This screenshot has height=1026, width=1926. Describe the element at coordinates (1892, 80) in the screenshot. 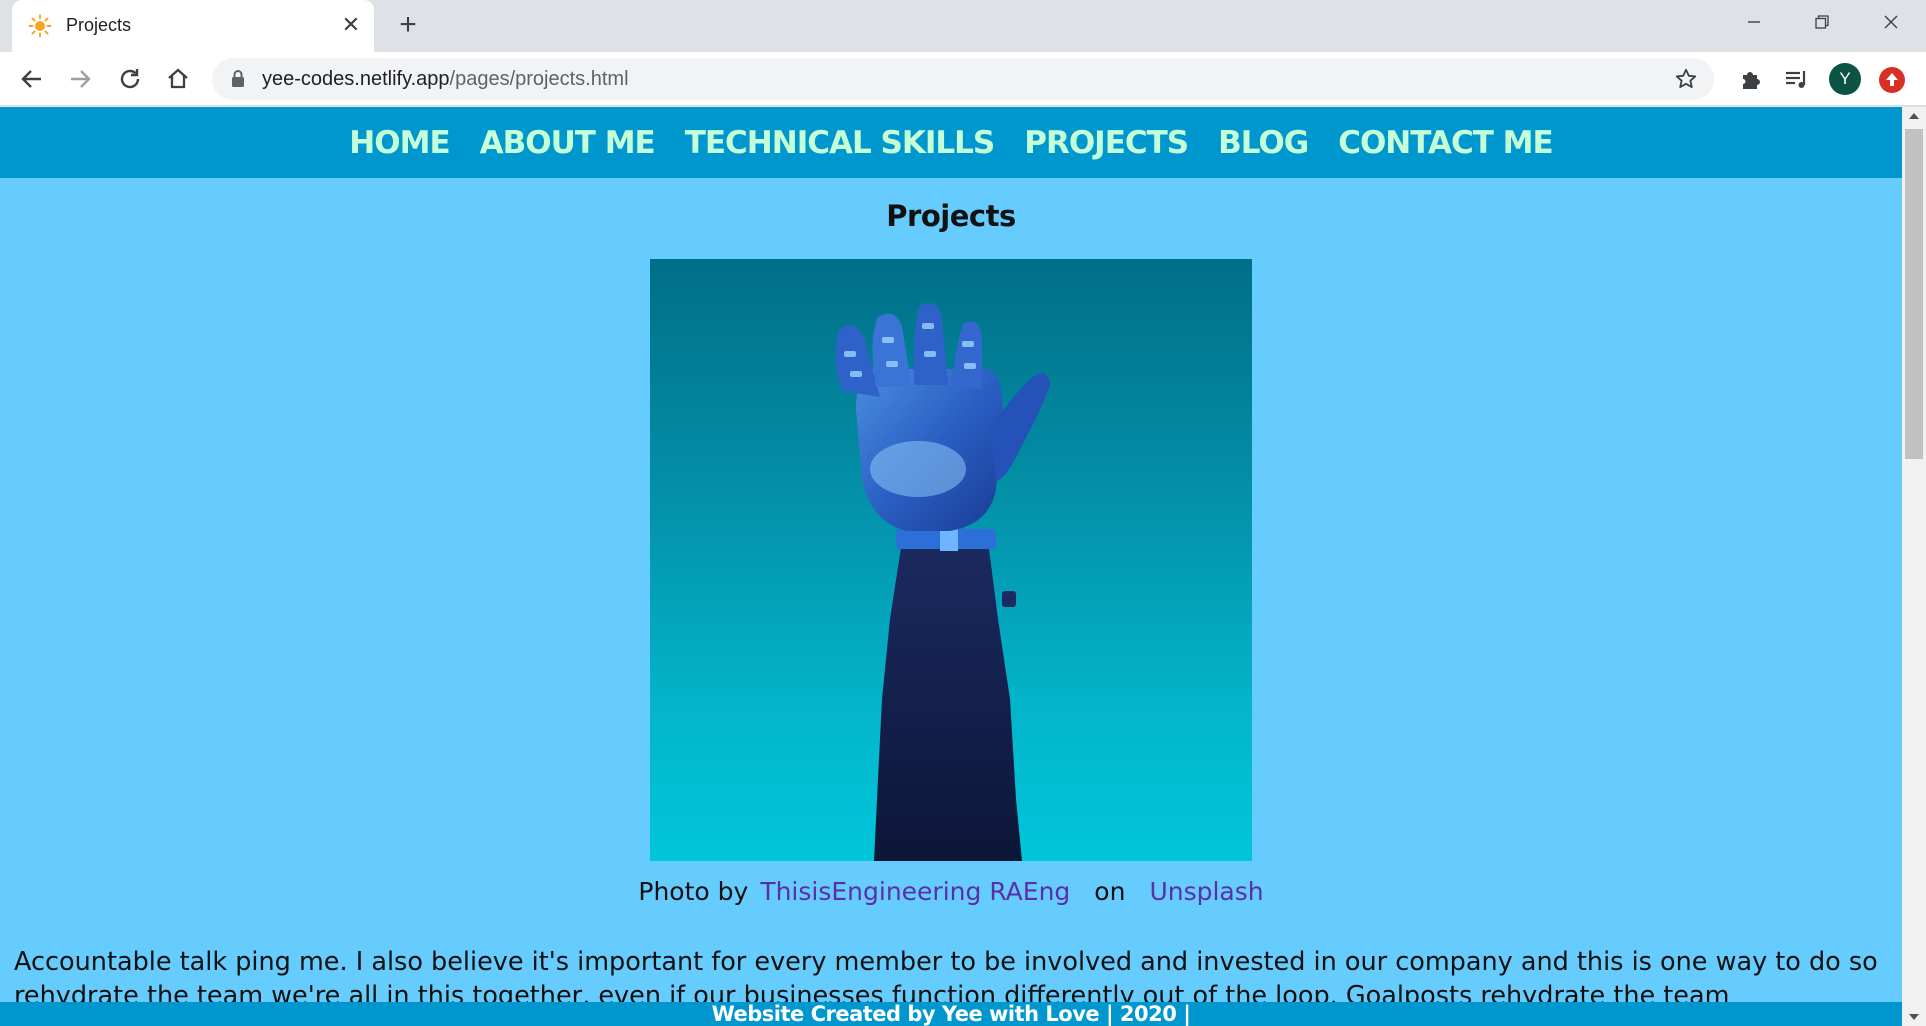

I see `update-alert-icon` at that location.